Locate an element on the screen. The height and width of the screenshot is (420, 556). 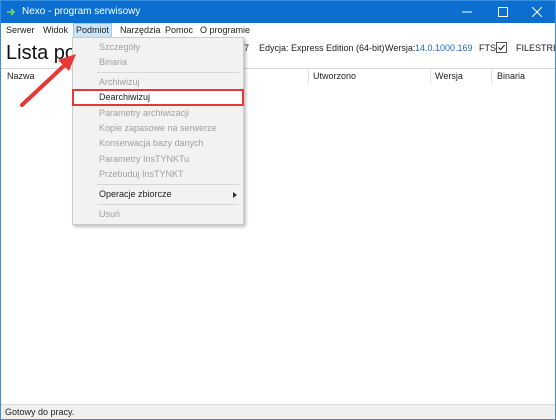
menu-narzedzia: Narzędzia is located at coordinates (140, 30).